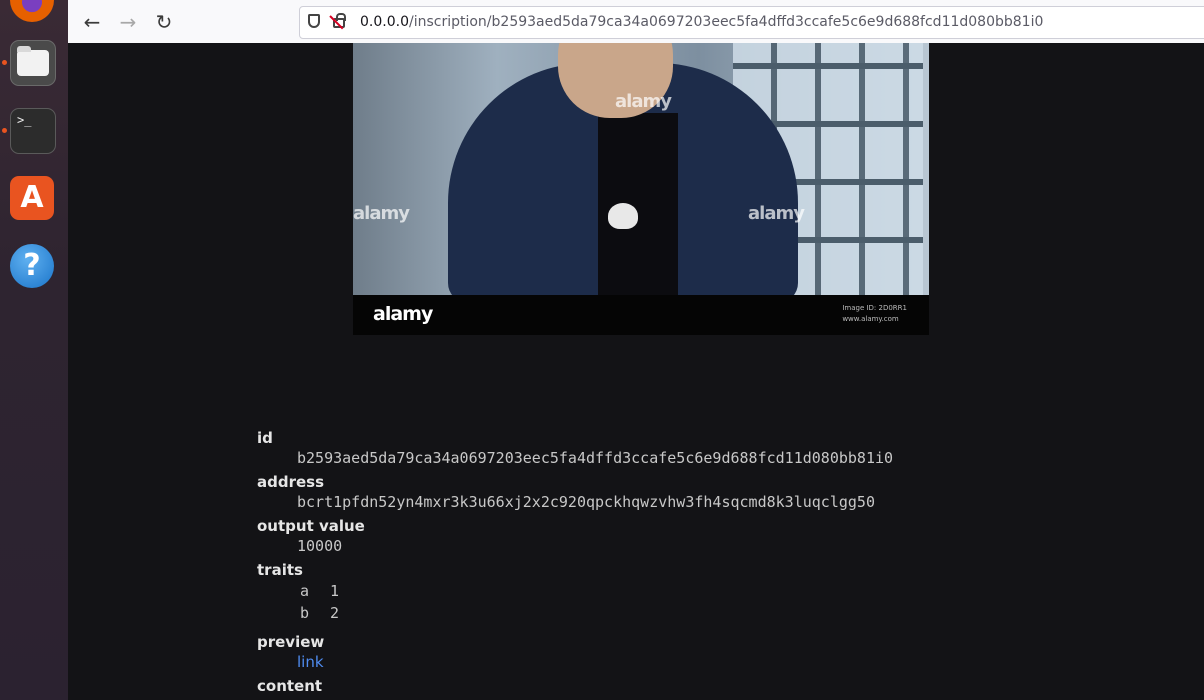 The image size is (1204, 700). What do you see at coordinates (32, 266) in the screenshot?
I see `help-icon: ?` at bounding box center [32, 266].